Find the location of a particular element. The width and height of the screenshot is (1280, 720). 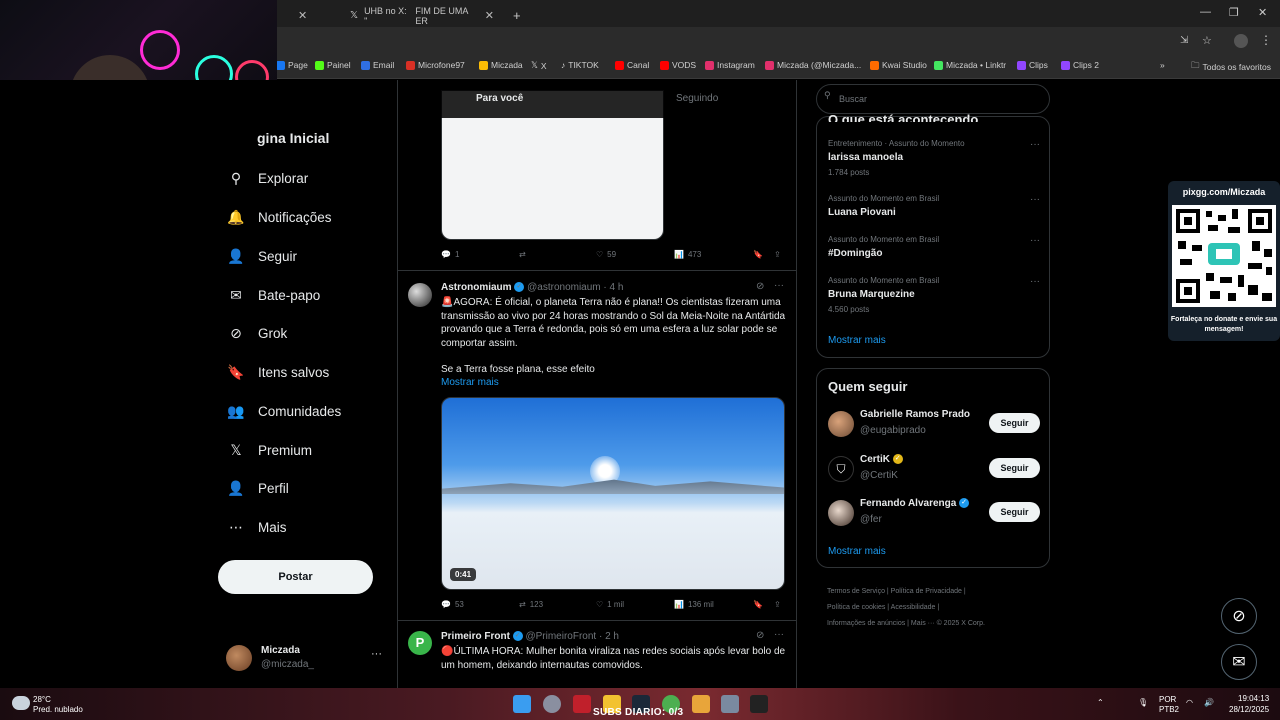

avatar is located at coordinates (420, 295).